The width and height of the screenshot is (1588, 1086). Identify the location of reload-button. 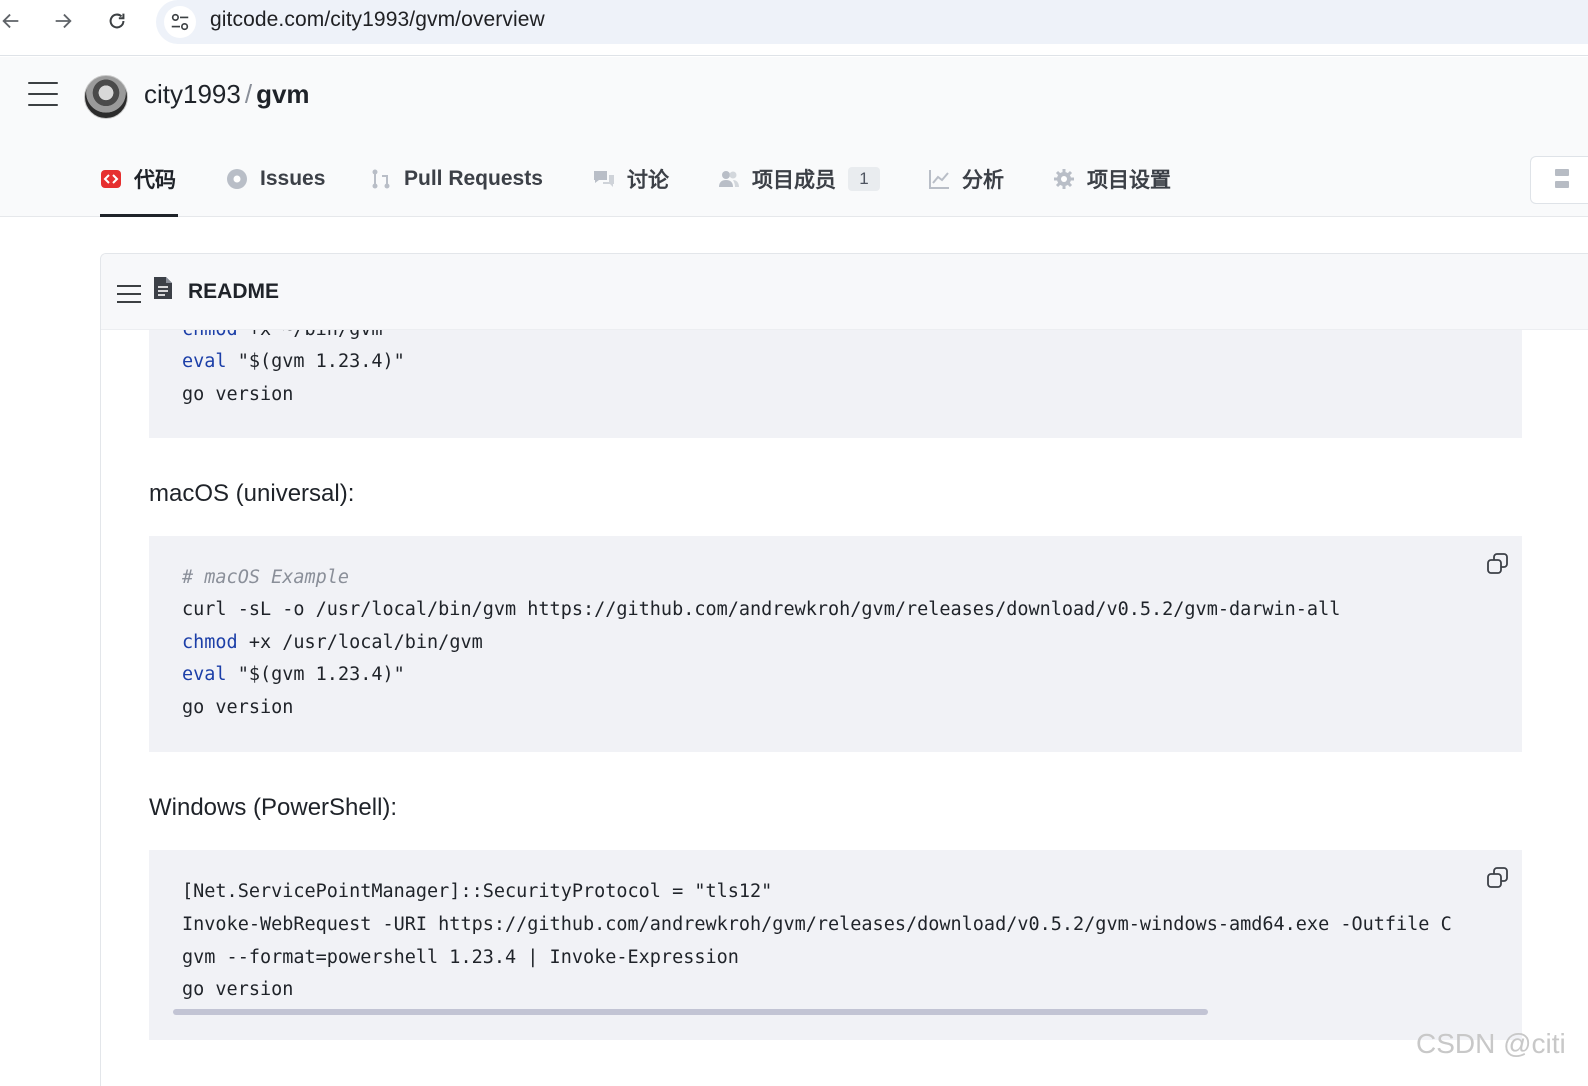
(117, 21).